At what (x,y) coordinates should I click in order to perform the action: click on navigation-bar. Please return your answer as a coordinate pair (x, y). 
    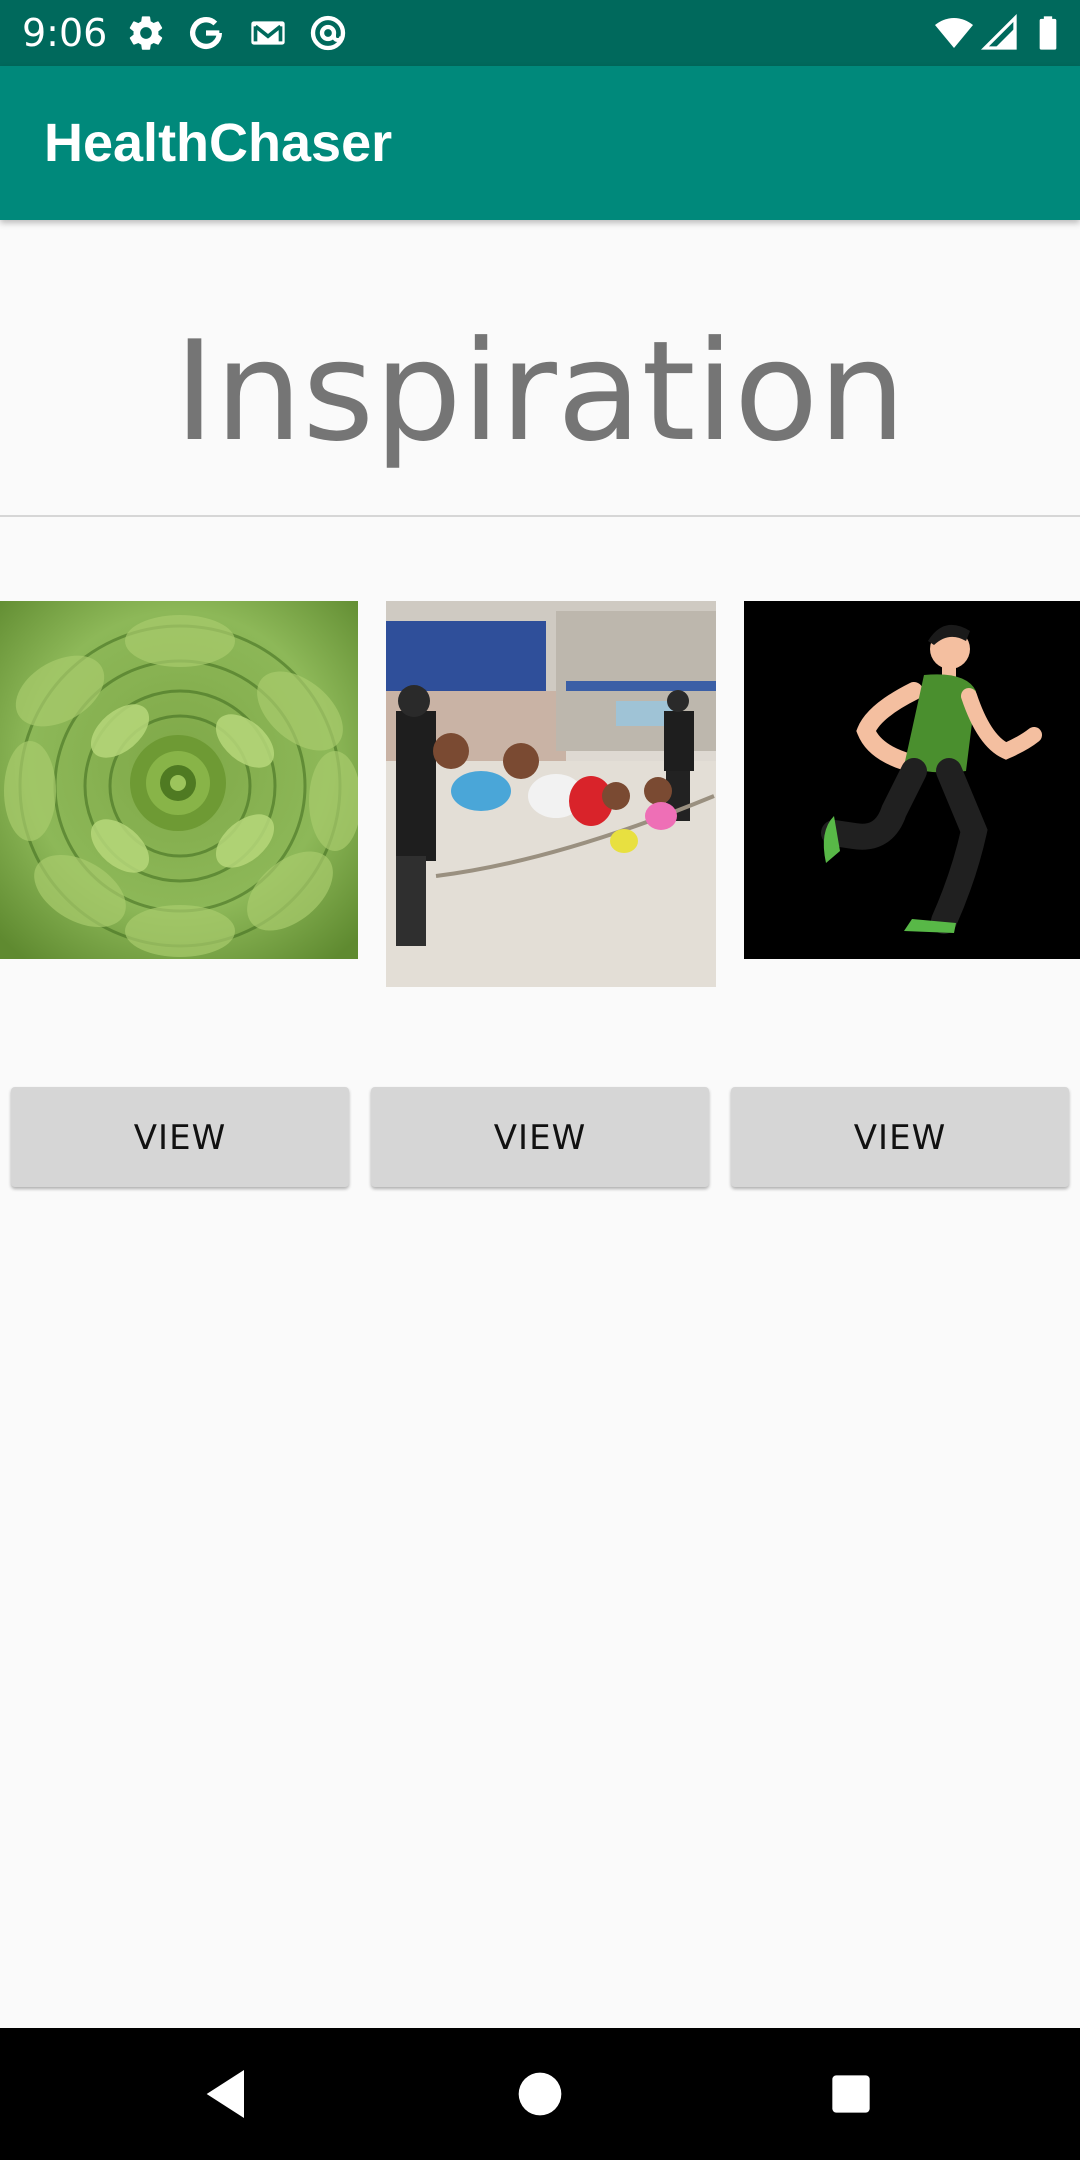
    Looking at the image, I should click on (540, 2094).